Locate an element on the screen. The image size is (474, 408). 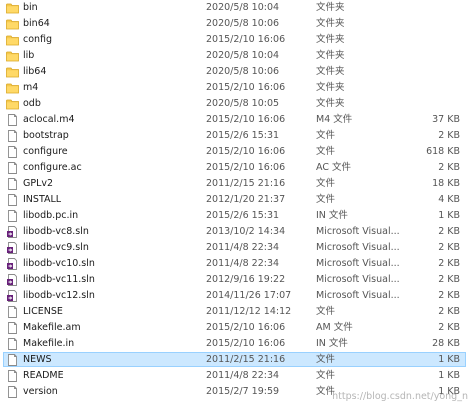
file-name: bin is located at coordinates (30, 8).